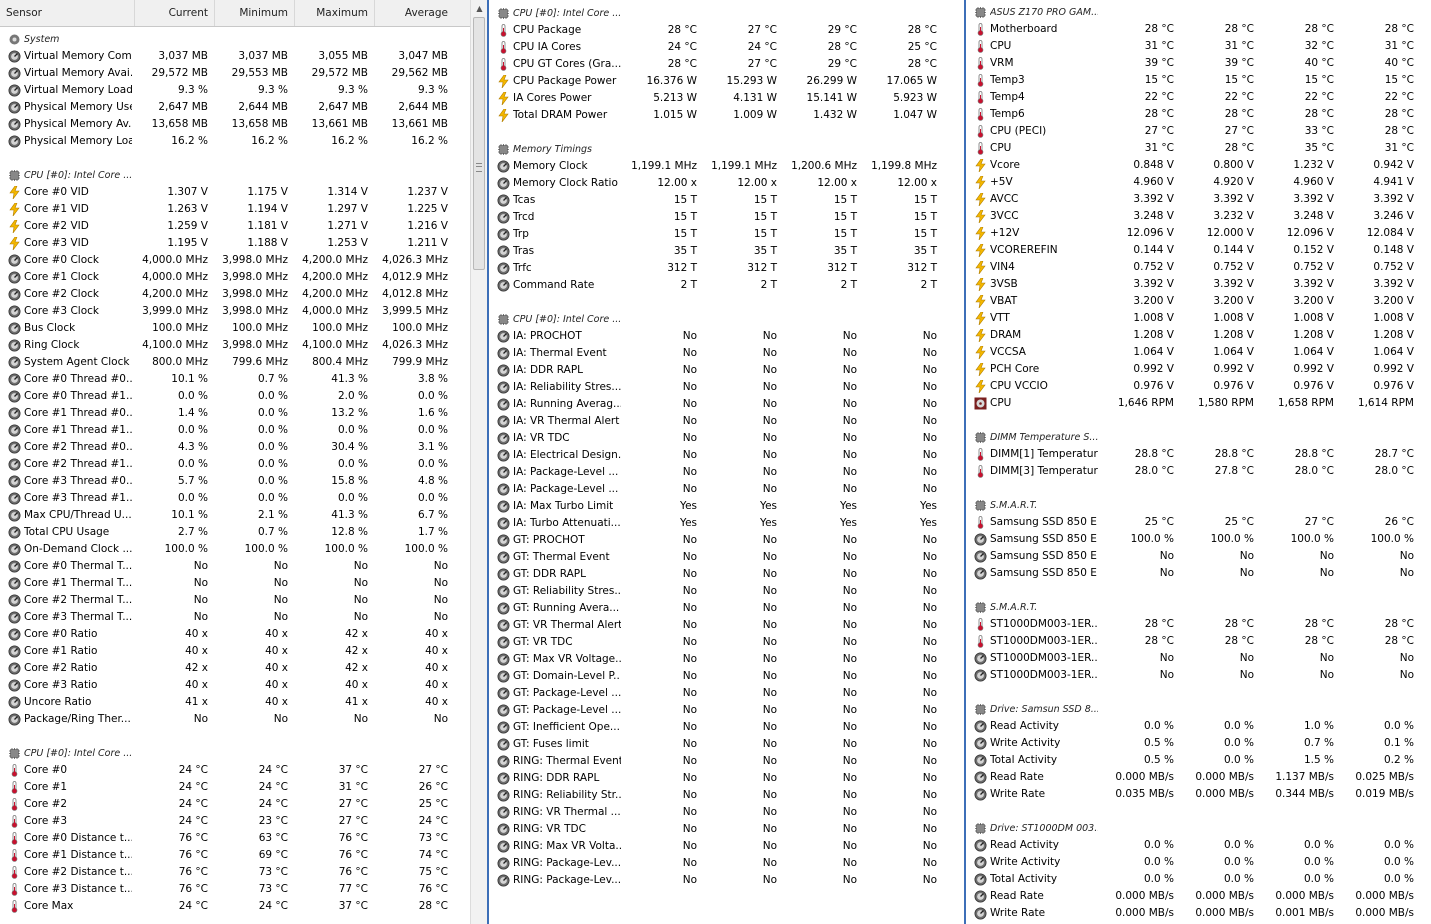 The image size is (1431, 924). What do you see at coordinates (1198, 284) in the screenshot?
I see `sensor-row: 3VSB 3.392 V 3.392 V 3.392 V 3.392 V` at bounding box center [1198, 284].